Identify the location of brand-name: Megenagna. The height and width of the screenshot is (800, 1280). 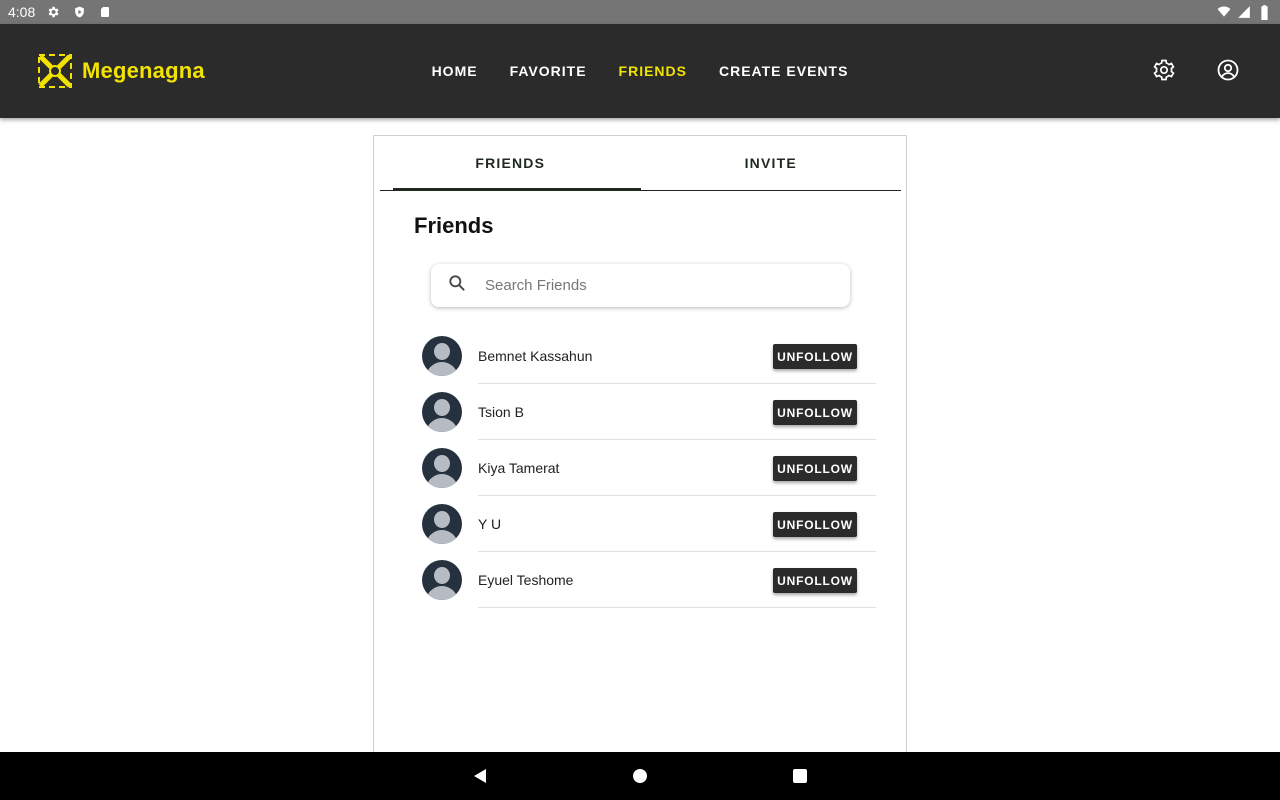
(143, 70).